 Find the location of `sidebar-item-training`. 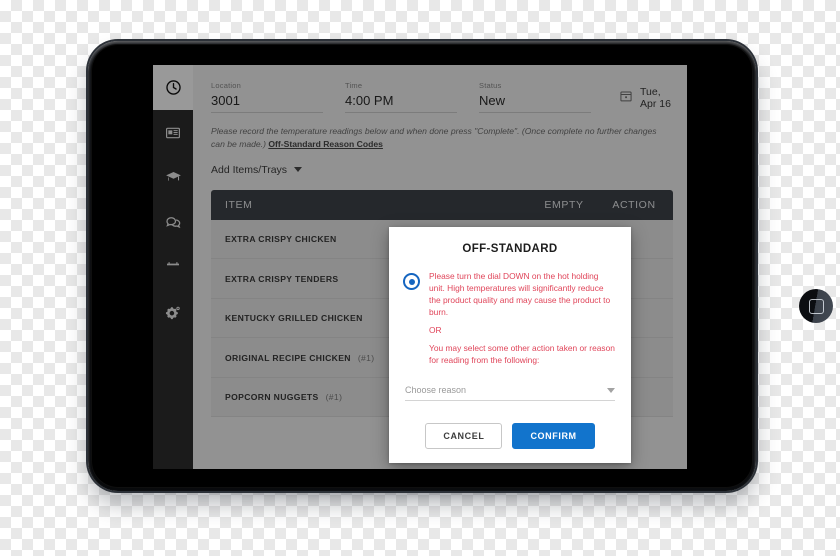

sidebar-item-training is located at coordinates (173, 177).